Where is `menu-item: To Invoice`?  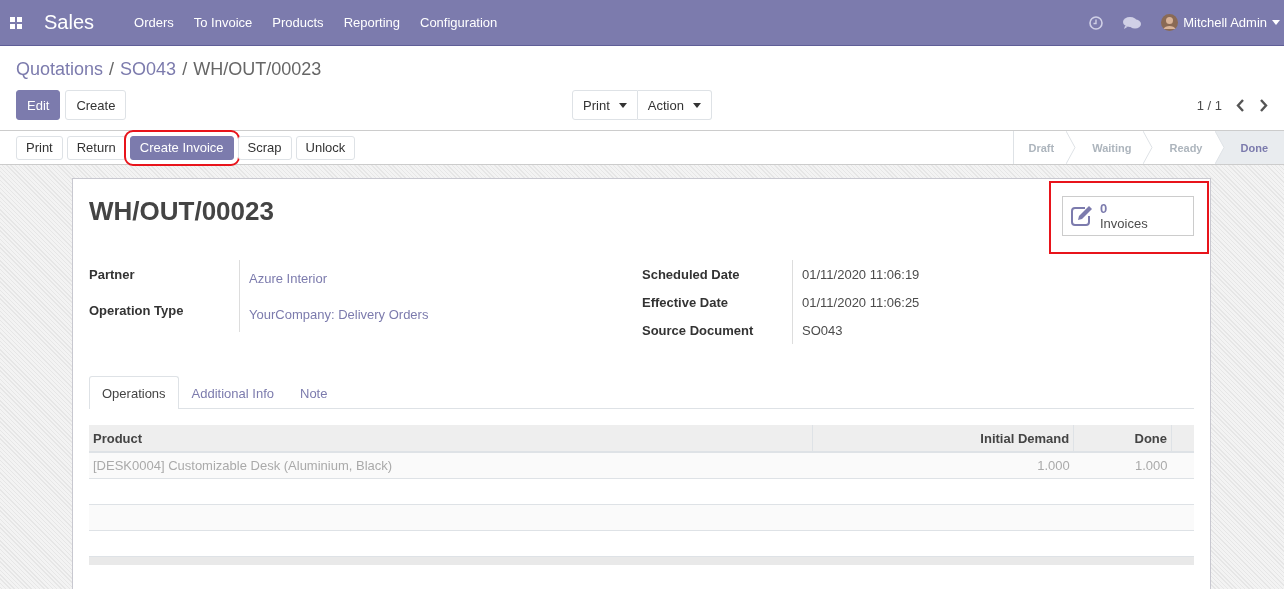
menu-item: To Invoice is located at coordinates (223, 22).